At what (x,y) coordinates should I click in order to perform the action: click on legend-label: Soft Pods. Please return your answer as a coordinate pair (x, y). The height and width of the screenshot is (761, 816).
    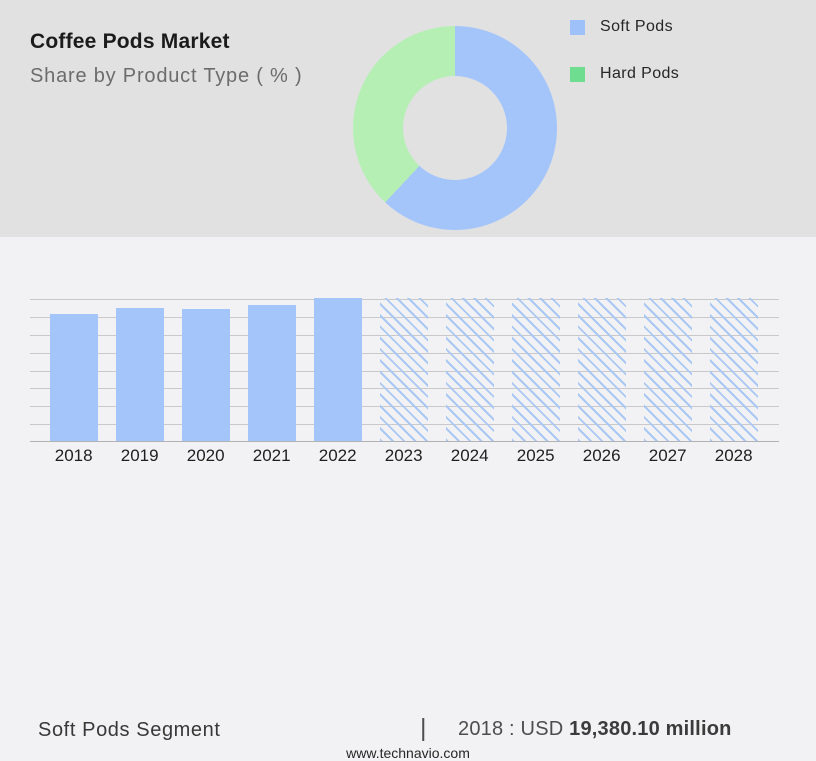
    Looking at the image, I should click on (636, 26).